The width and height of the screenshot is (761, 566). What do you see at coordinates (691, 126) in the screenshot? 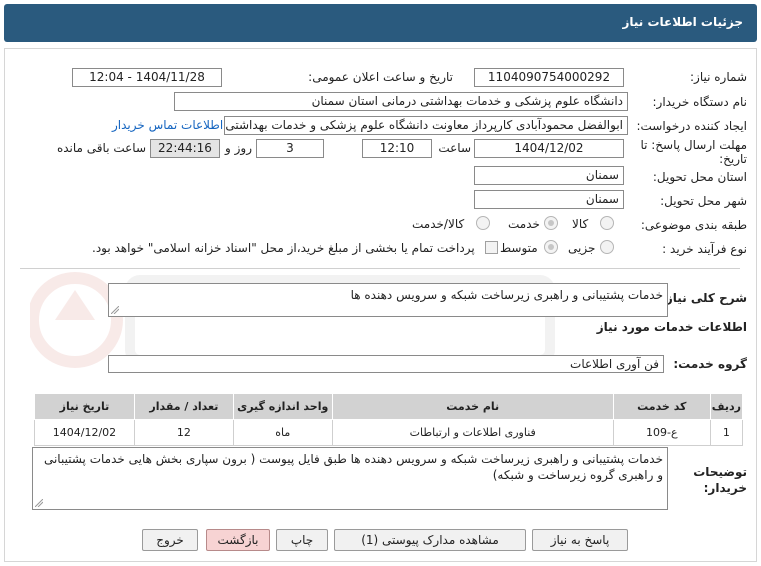
I see `requester-label: ایجاد کننده درخواست:` at bounding box center [691, 126].